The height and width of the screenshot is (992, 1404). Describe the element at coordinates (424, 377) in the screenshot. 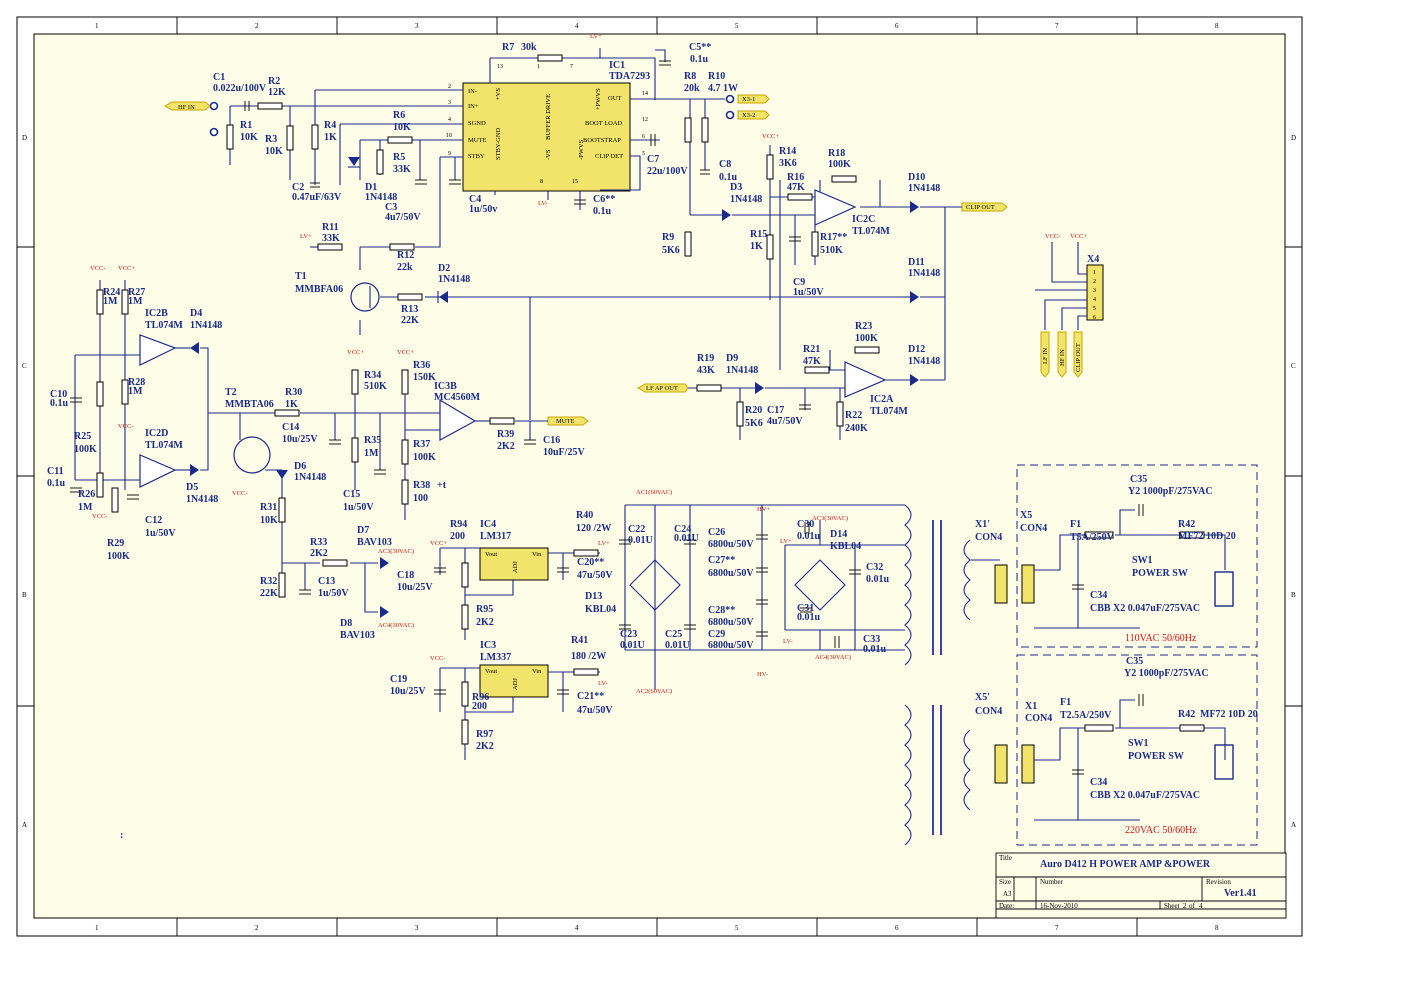

I see `r36-value: 150K` at that location.